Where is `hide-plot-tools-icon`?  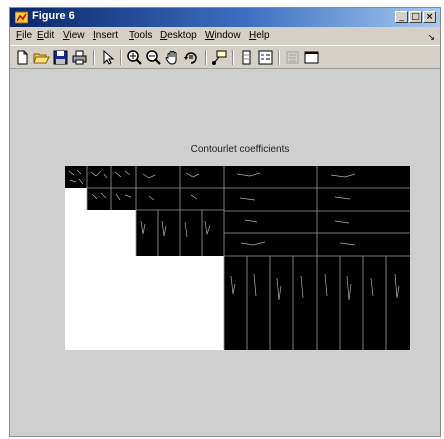
hide-plot-tools-icon is located at coordinates (292, 57).